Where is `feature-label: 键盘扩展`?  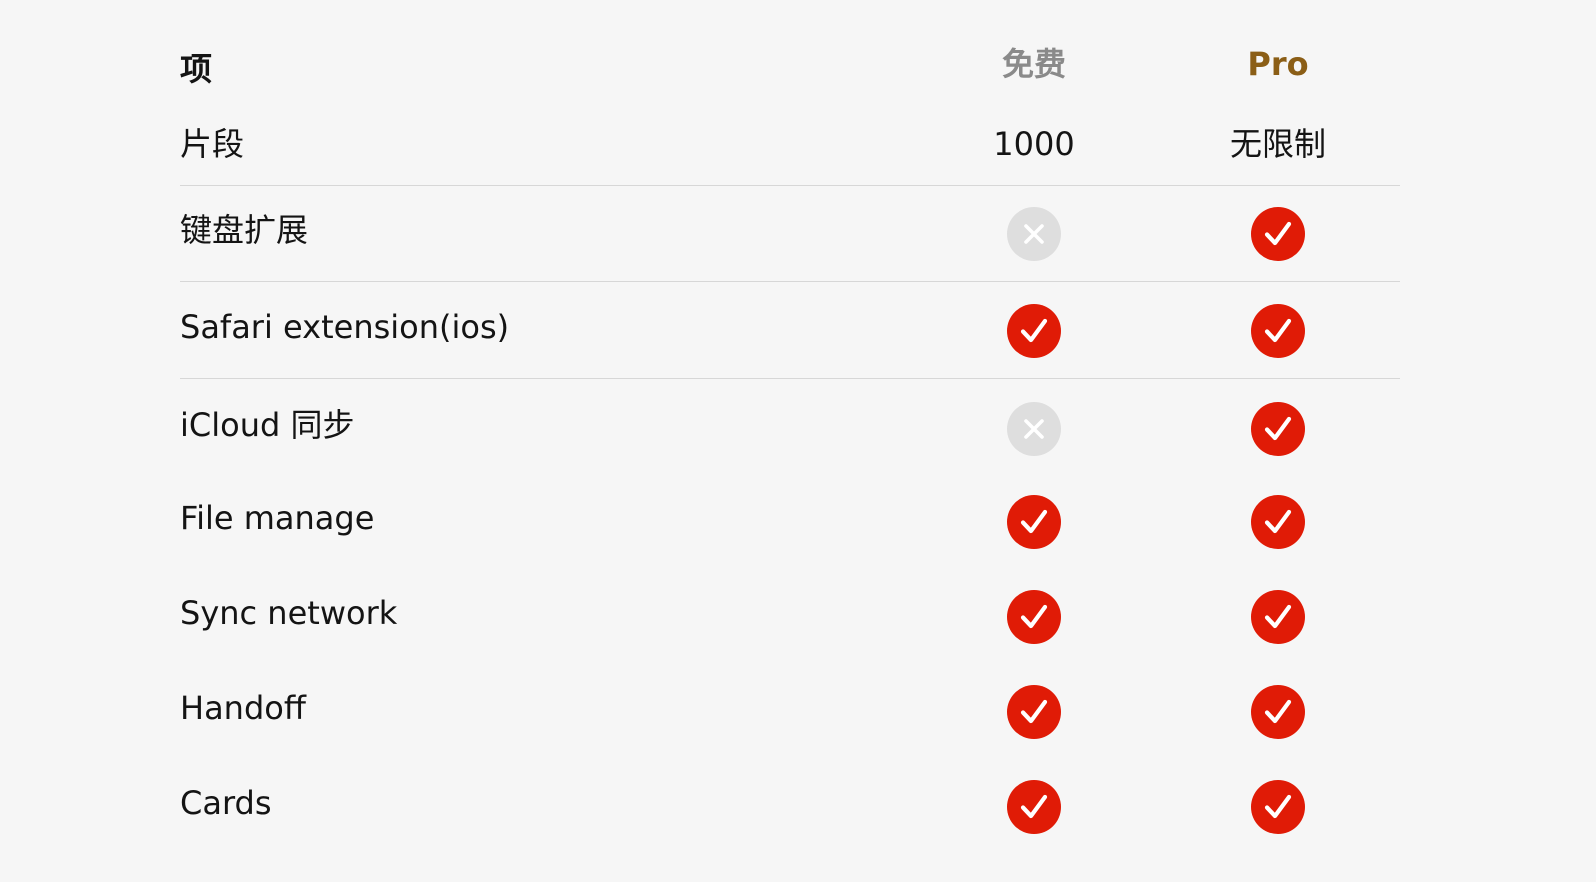 feature-label: 键盘扩展 is located at coordinates (244, 230).